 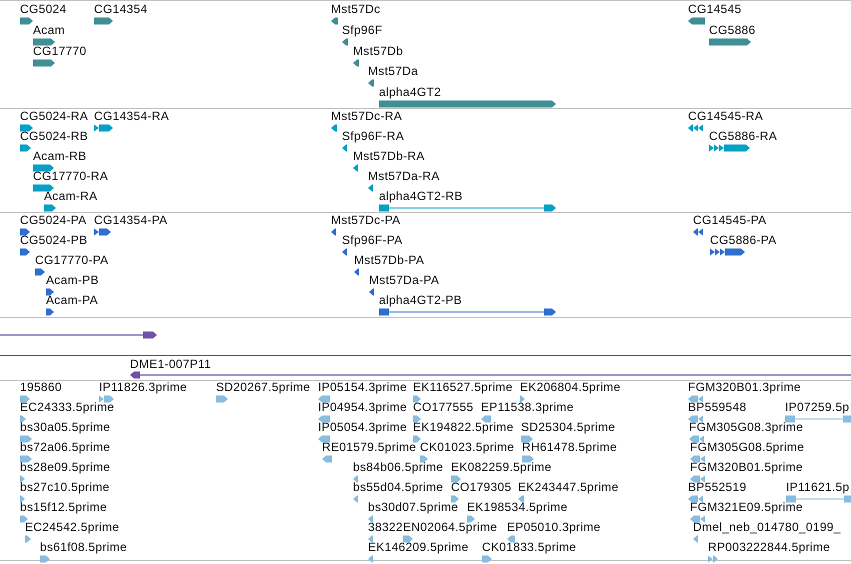 I want to click on feature-label: CG14354, so click(x=121, y=9).